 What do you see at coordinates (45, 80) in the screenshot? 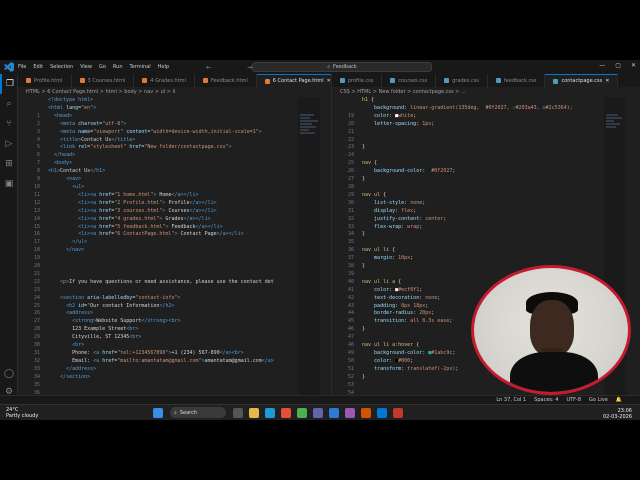
I see `tab-profile-html: Profile.html` at bounding box center [45, 80].